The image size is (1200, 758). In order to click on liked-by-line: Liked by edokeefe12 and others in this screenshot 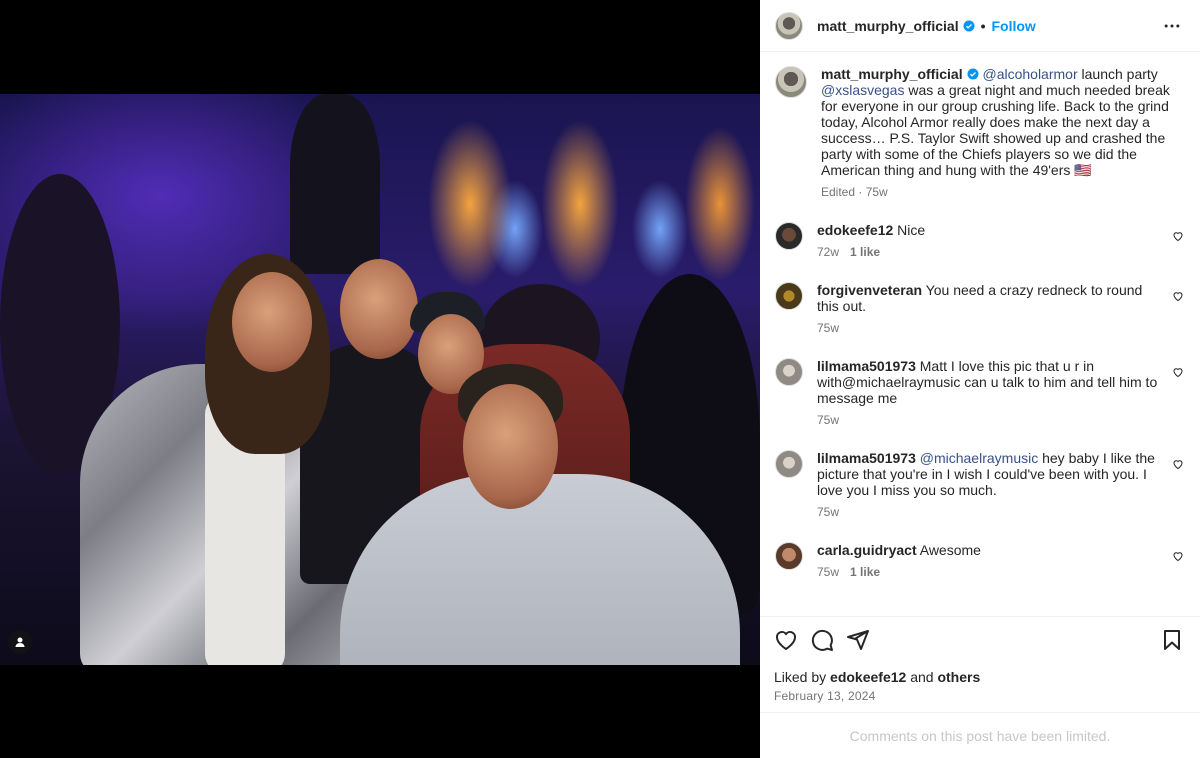, I will do `click(979, 677)`.